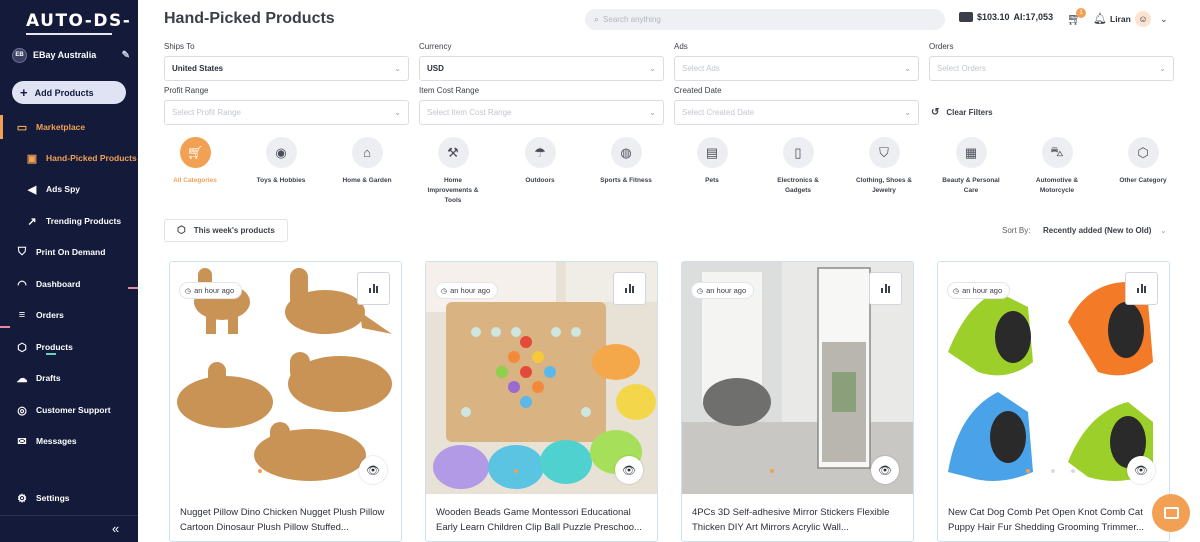 Image resolution: width=1200 pixels, height=542 pixels. I want to click on sidebar-item-label: Ads Spy, so click(63, 189).